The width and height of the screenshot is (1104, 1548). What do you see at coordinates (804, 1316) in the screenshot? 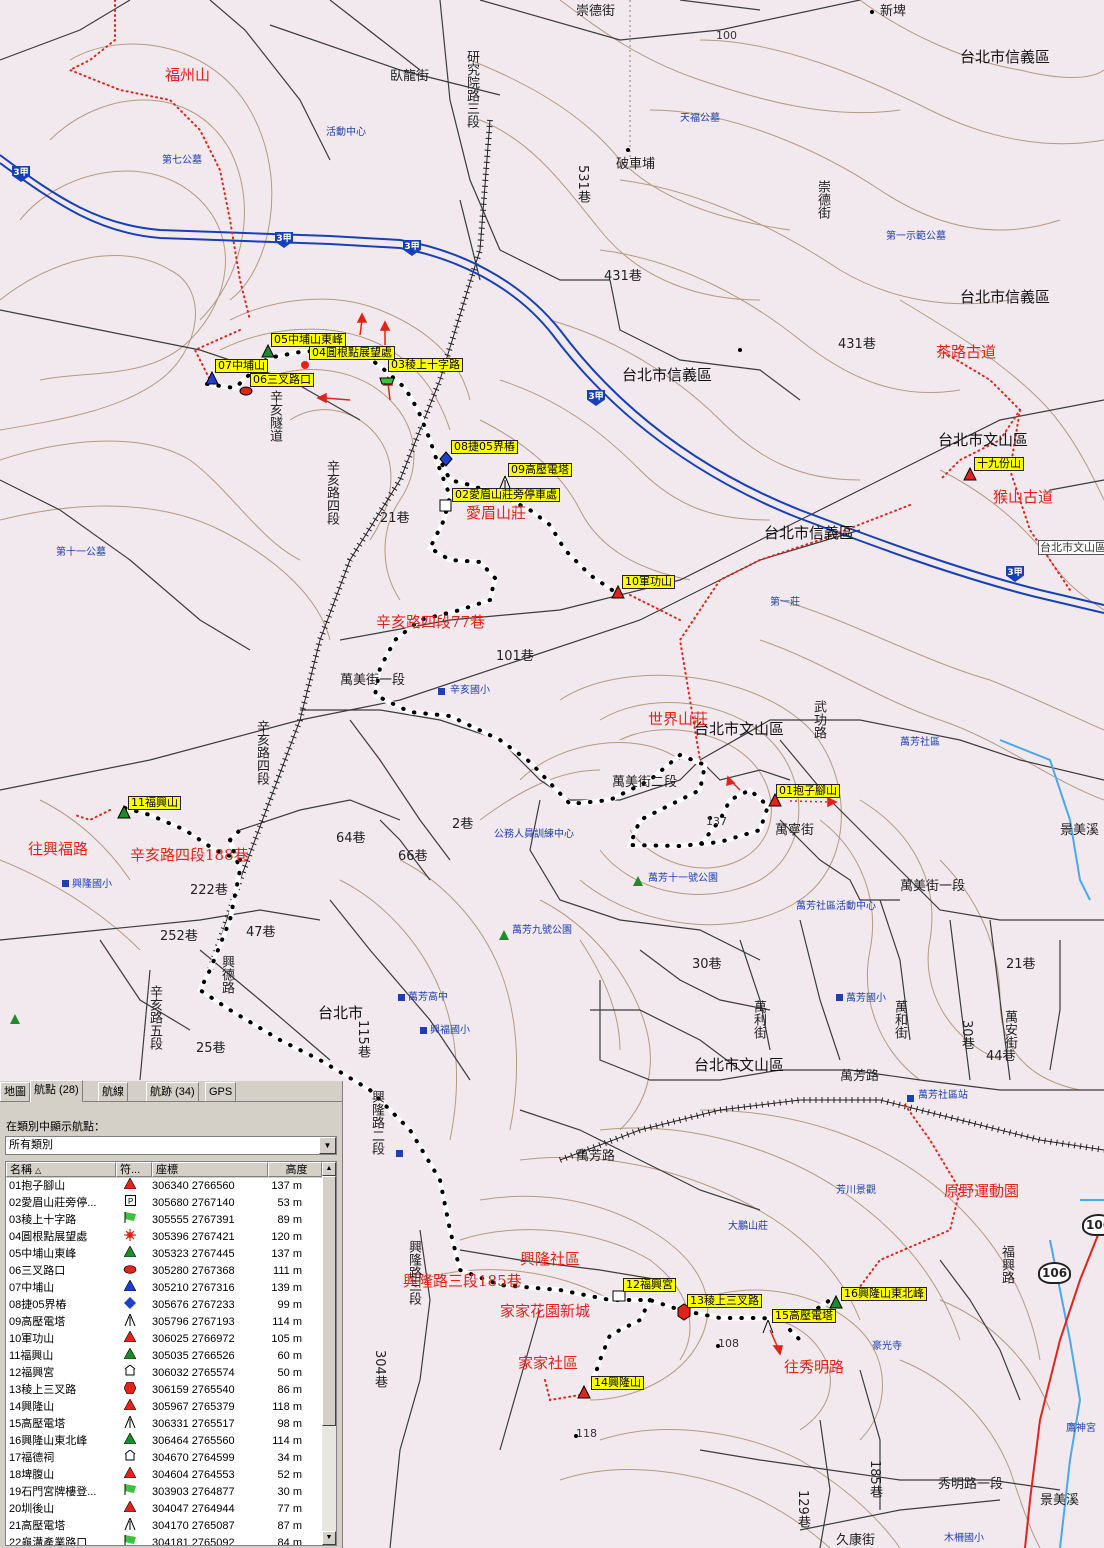
I see `waypoint-label: 15高壓電塔` at bounding box center [804, 1316].